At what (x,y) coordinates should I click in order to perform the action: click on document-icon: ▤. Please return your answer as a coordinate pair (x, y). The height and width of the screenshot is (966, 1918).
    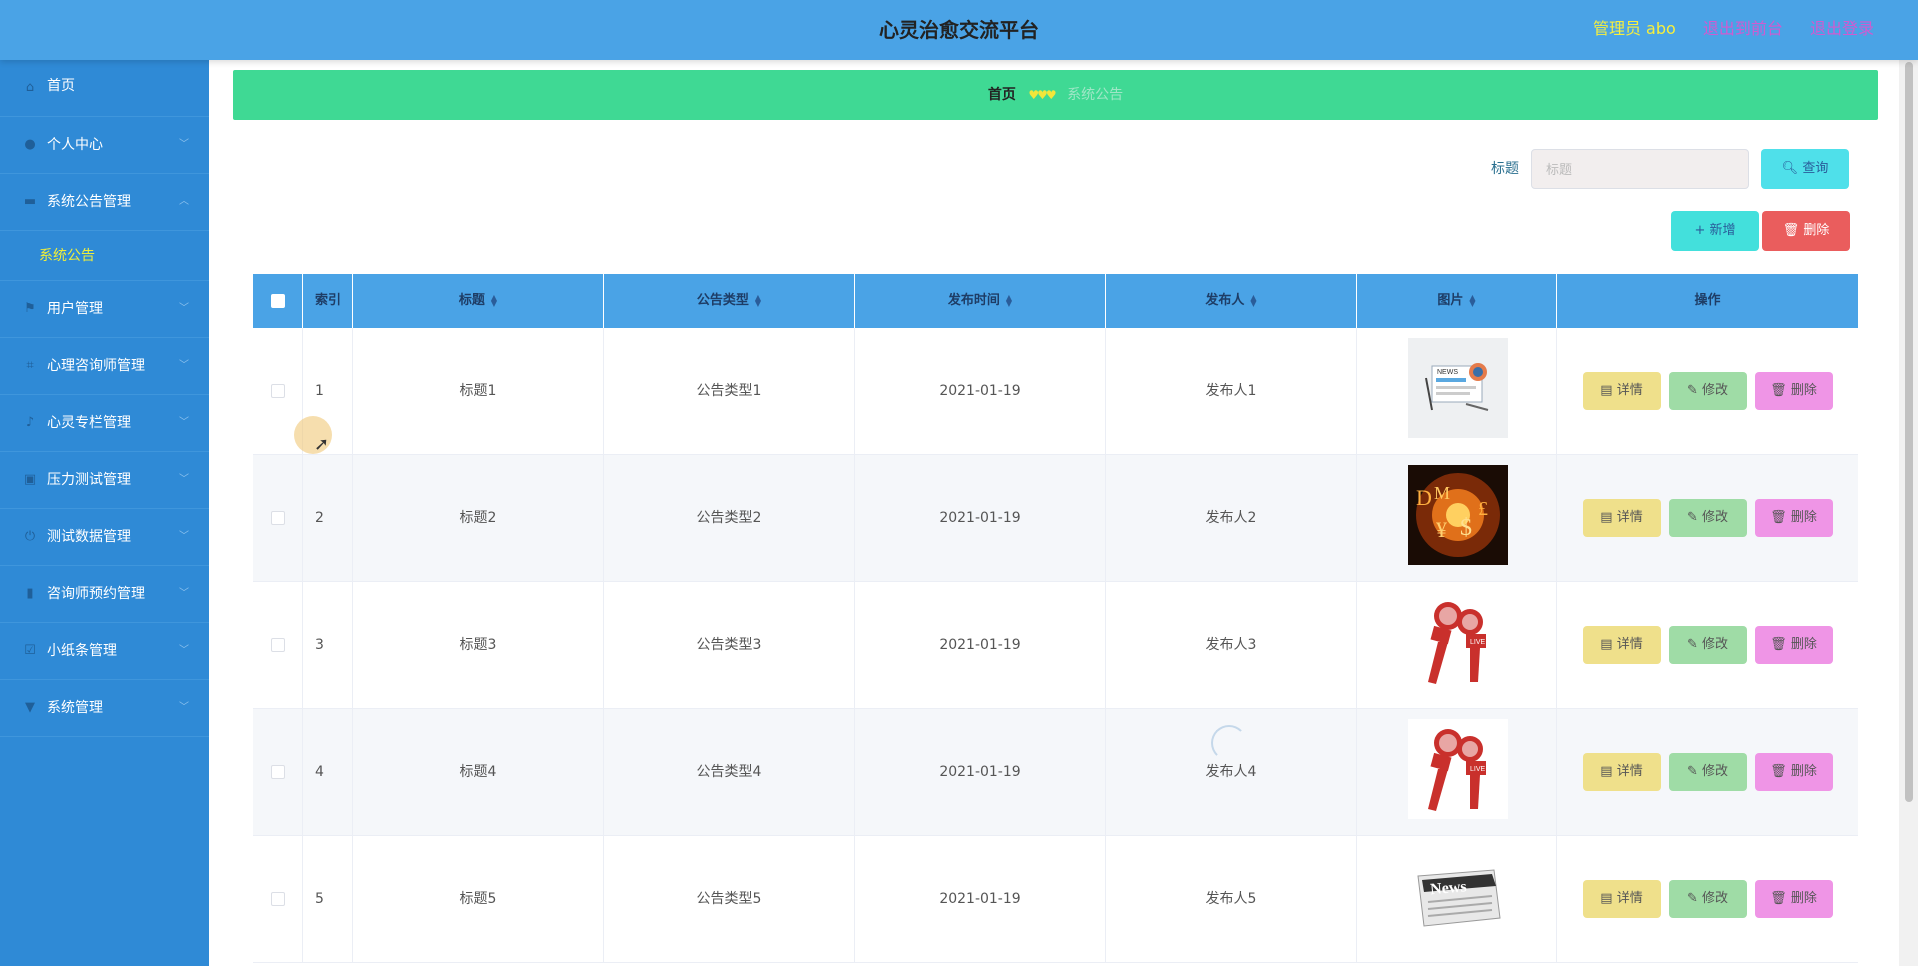
    Looking at the image, I should click on (1608, 771).